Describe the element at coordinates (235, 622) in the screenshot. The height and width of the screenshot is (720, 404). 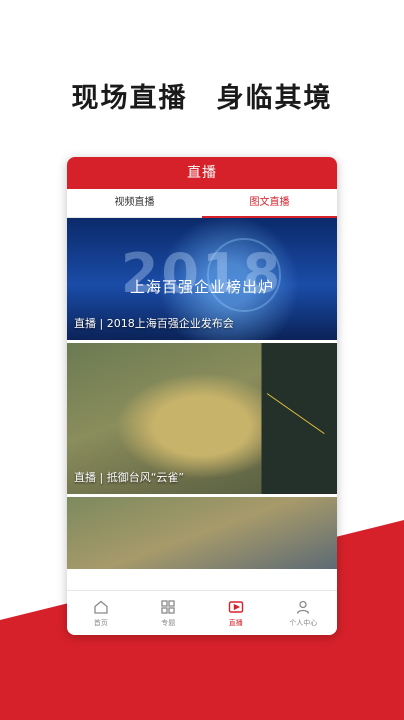
I see `nav-label: 直播` at that location.